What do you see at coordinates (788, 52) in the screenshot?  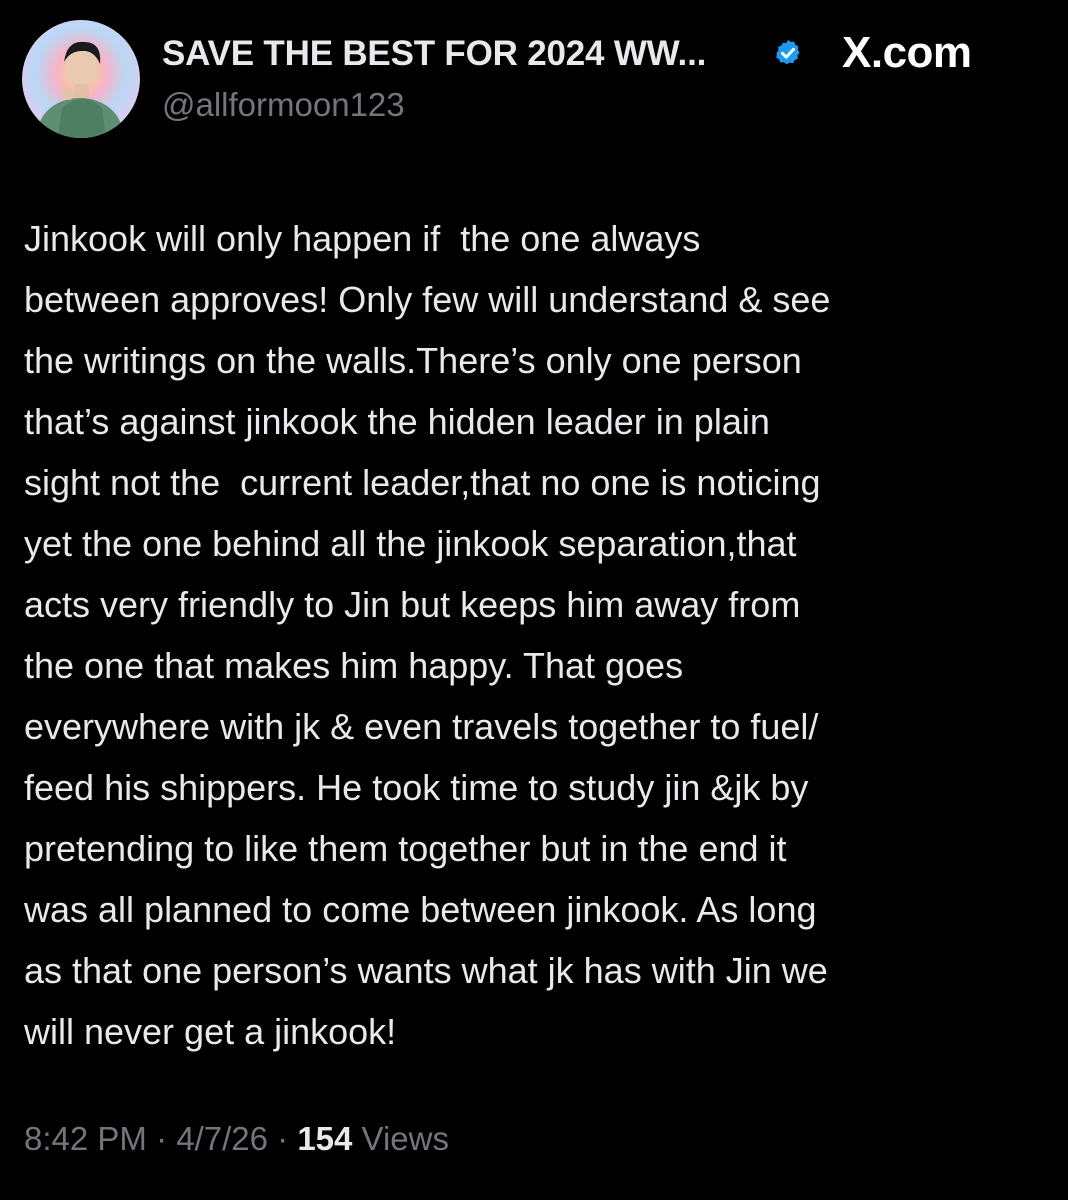 I see `verified-badge-icon` at bounding box center [788, 52].